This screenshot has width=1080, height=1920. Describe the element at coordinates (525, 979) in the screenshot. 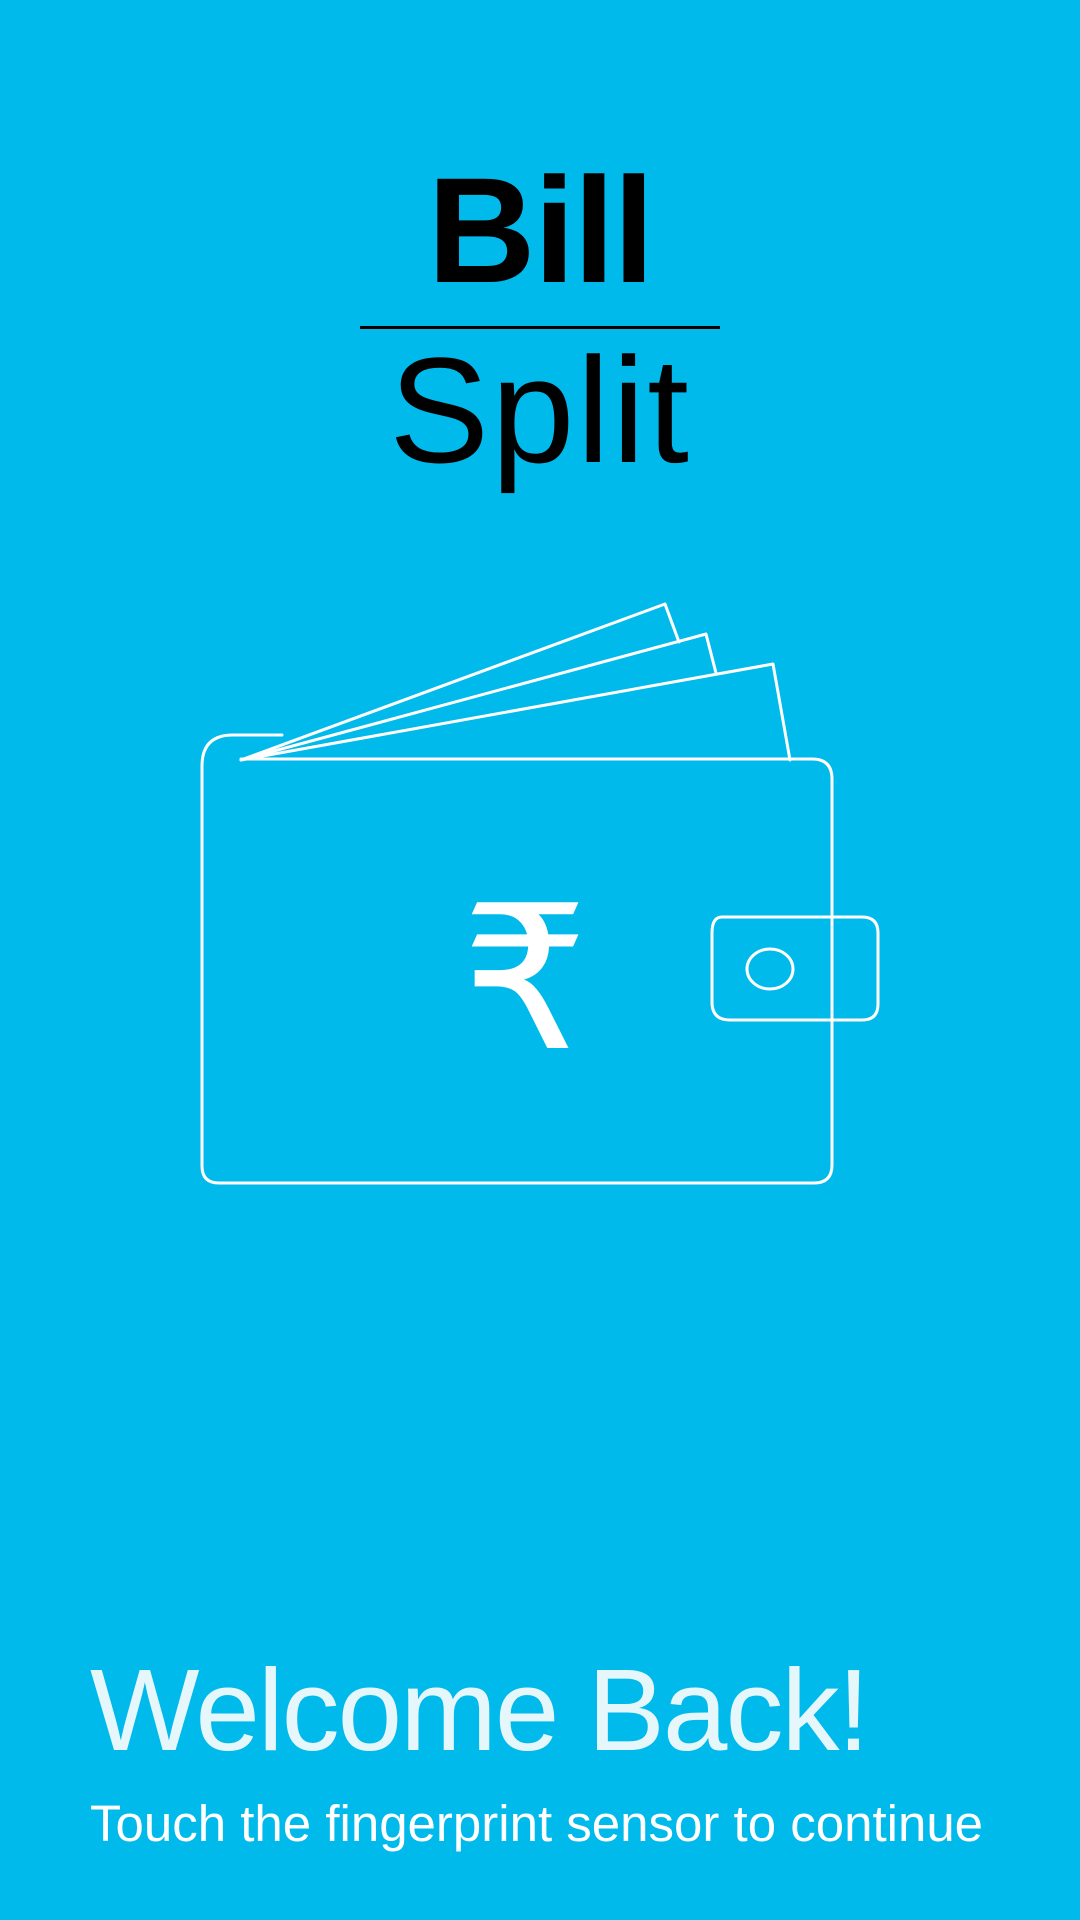

I see `rupee-icon: ₹` at that location.